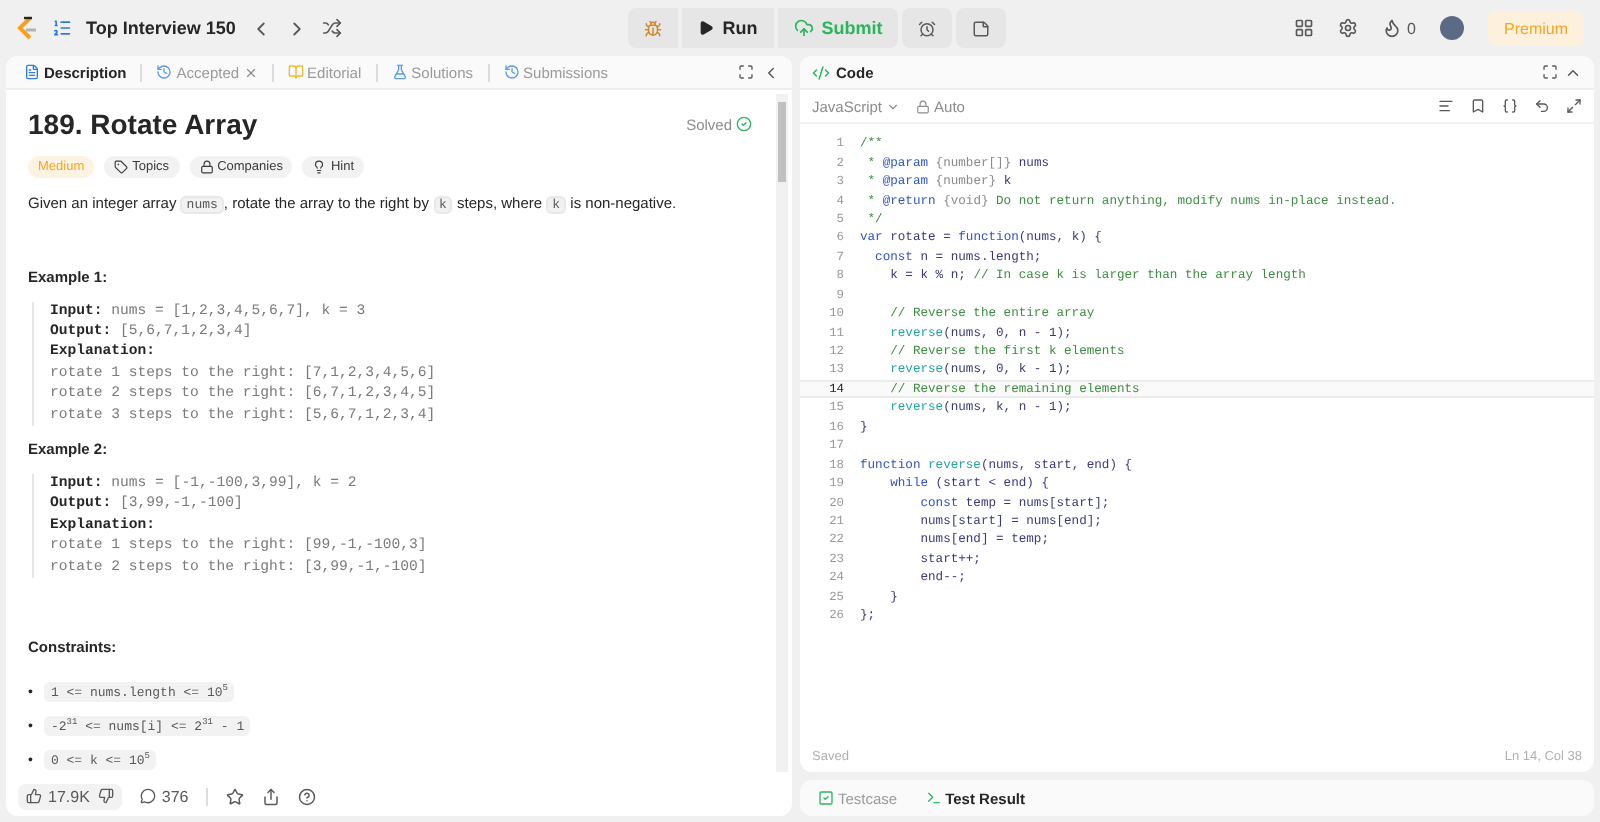 The height and width of the screenshot is (822, 1600). What do you see at coordinates (32, 72) in the screenshot?
I see `document-icon` at bounding box center [32, 72].